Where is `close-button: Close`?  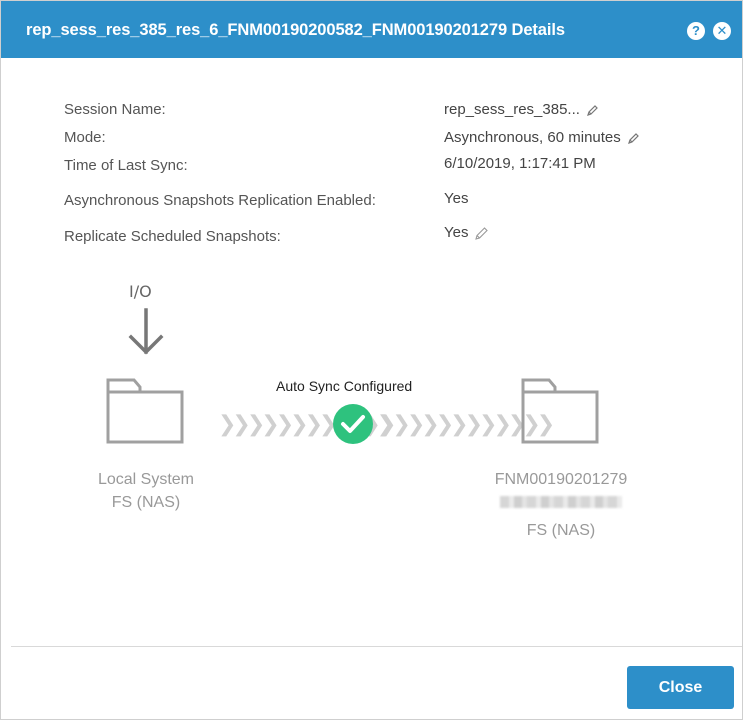
close-button: Close is located at coordinates (680, 687).